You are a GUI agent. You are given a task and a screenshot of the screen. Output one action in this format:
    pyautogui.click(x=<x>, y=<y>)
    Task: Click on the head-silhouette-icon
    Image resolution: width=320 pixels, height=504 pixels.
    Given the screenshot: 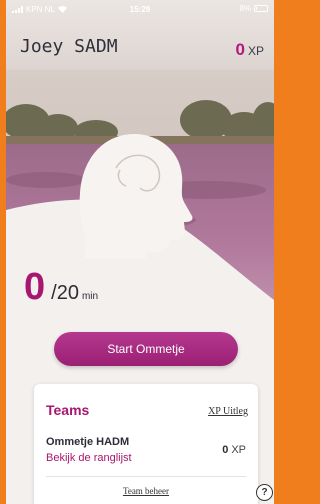 What is the action you would take?
    pyautogui.click(x=136, y=196)
    